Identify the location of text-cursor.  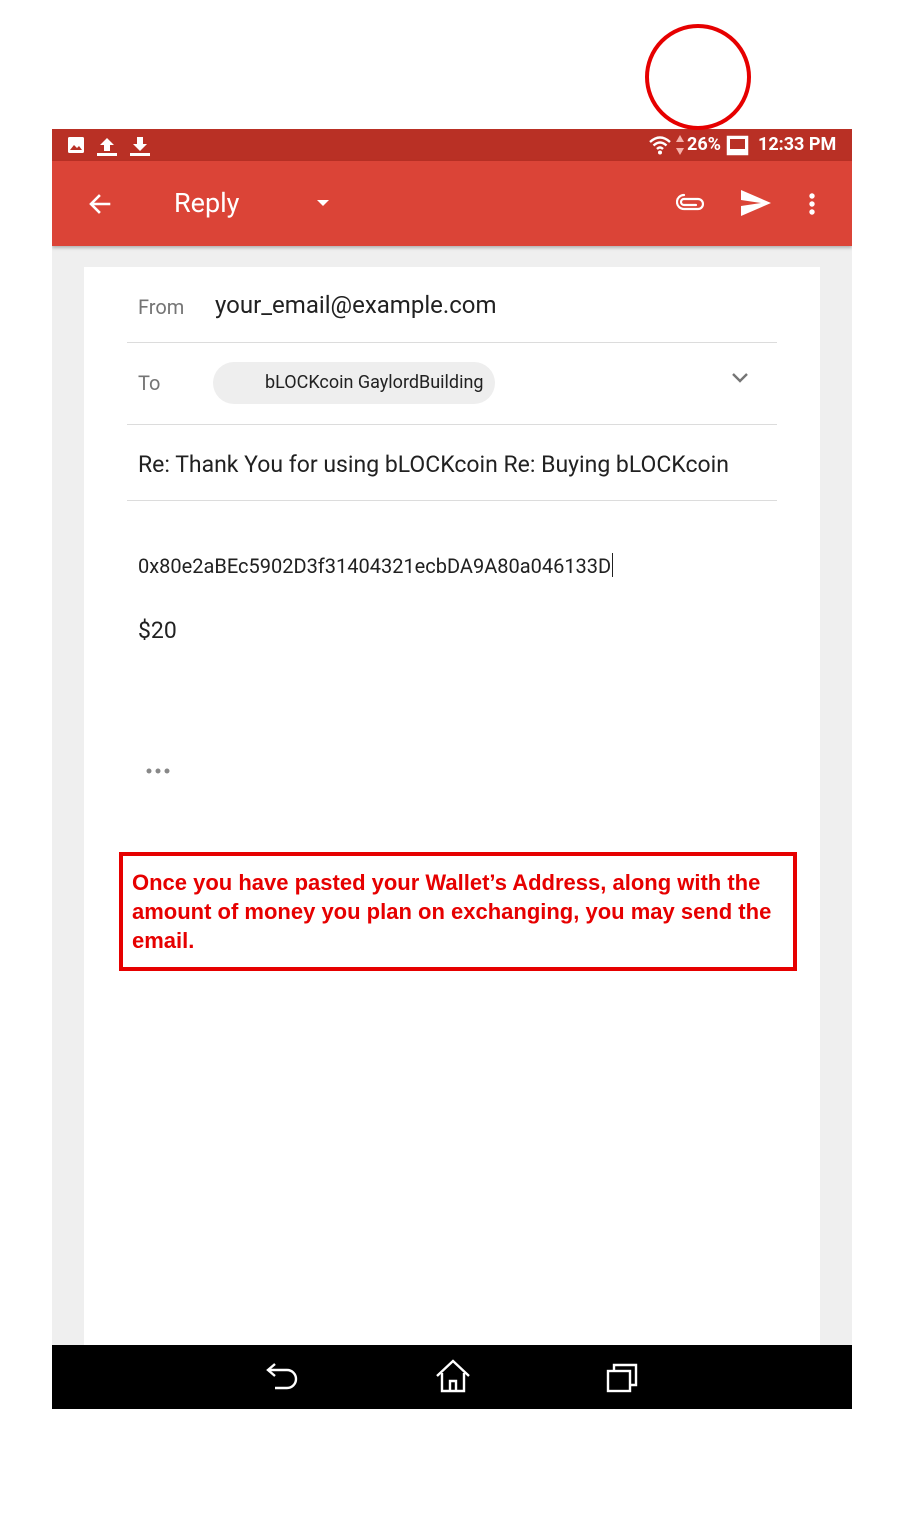
(613, 565).